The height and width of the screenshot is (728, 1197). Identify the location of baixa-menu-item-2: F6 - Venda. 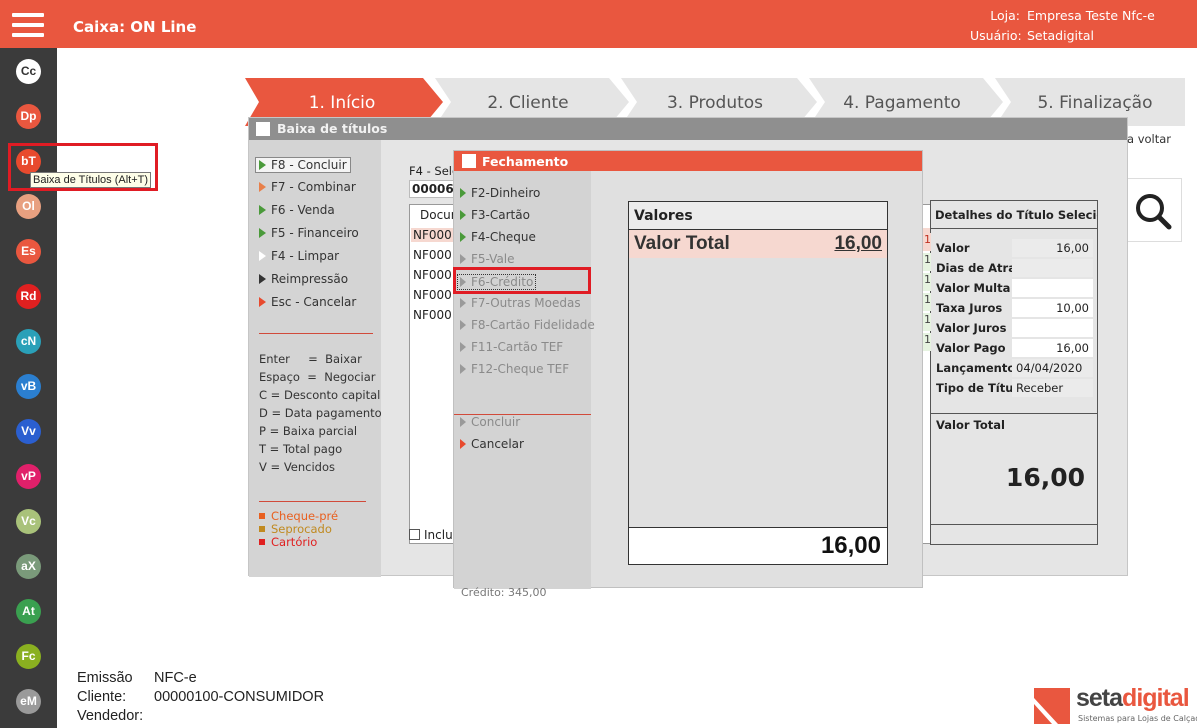
(297, 210).